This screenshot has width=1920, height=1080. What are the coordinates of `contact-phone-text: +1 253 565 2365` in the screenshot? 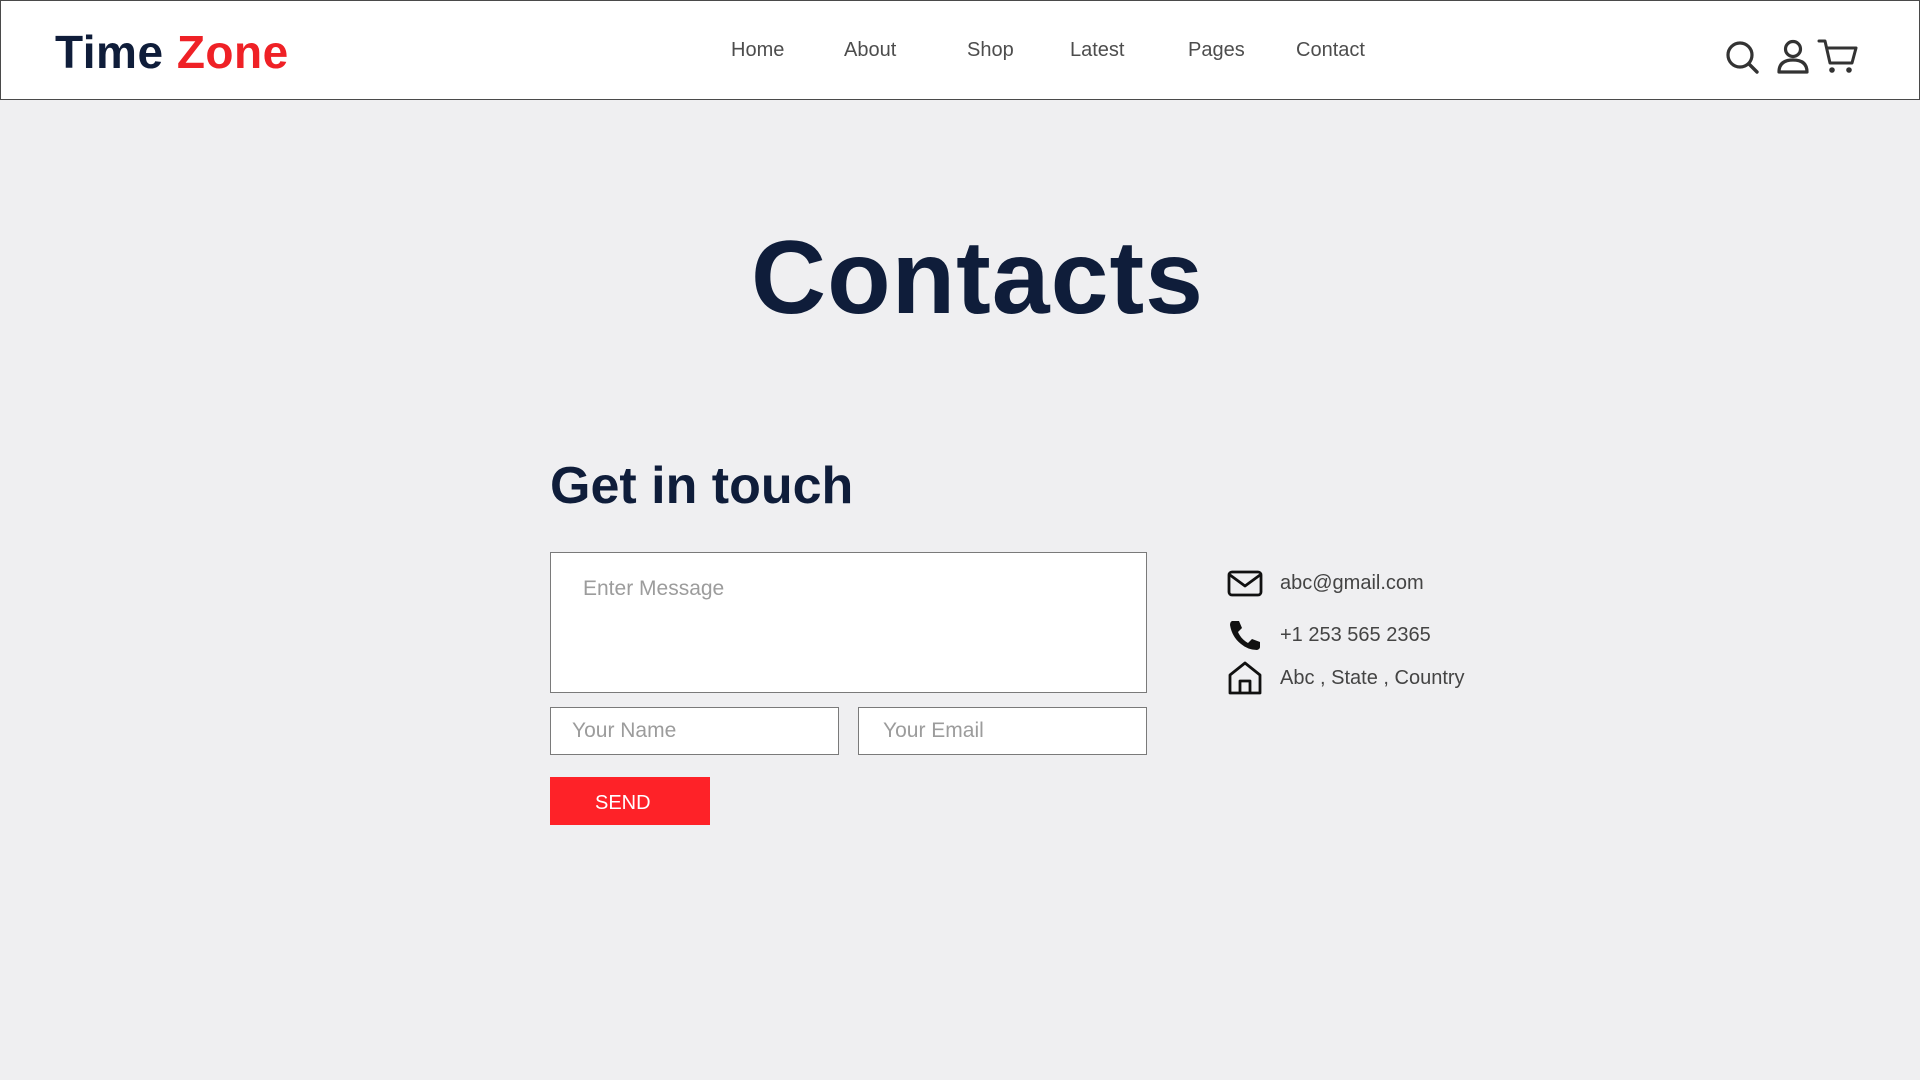 It's located at (1355, 635).